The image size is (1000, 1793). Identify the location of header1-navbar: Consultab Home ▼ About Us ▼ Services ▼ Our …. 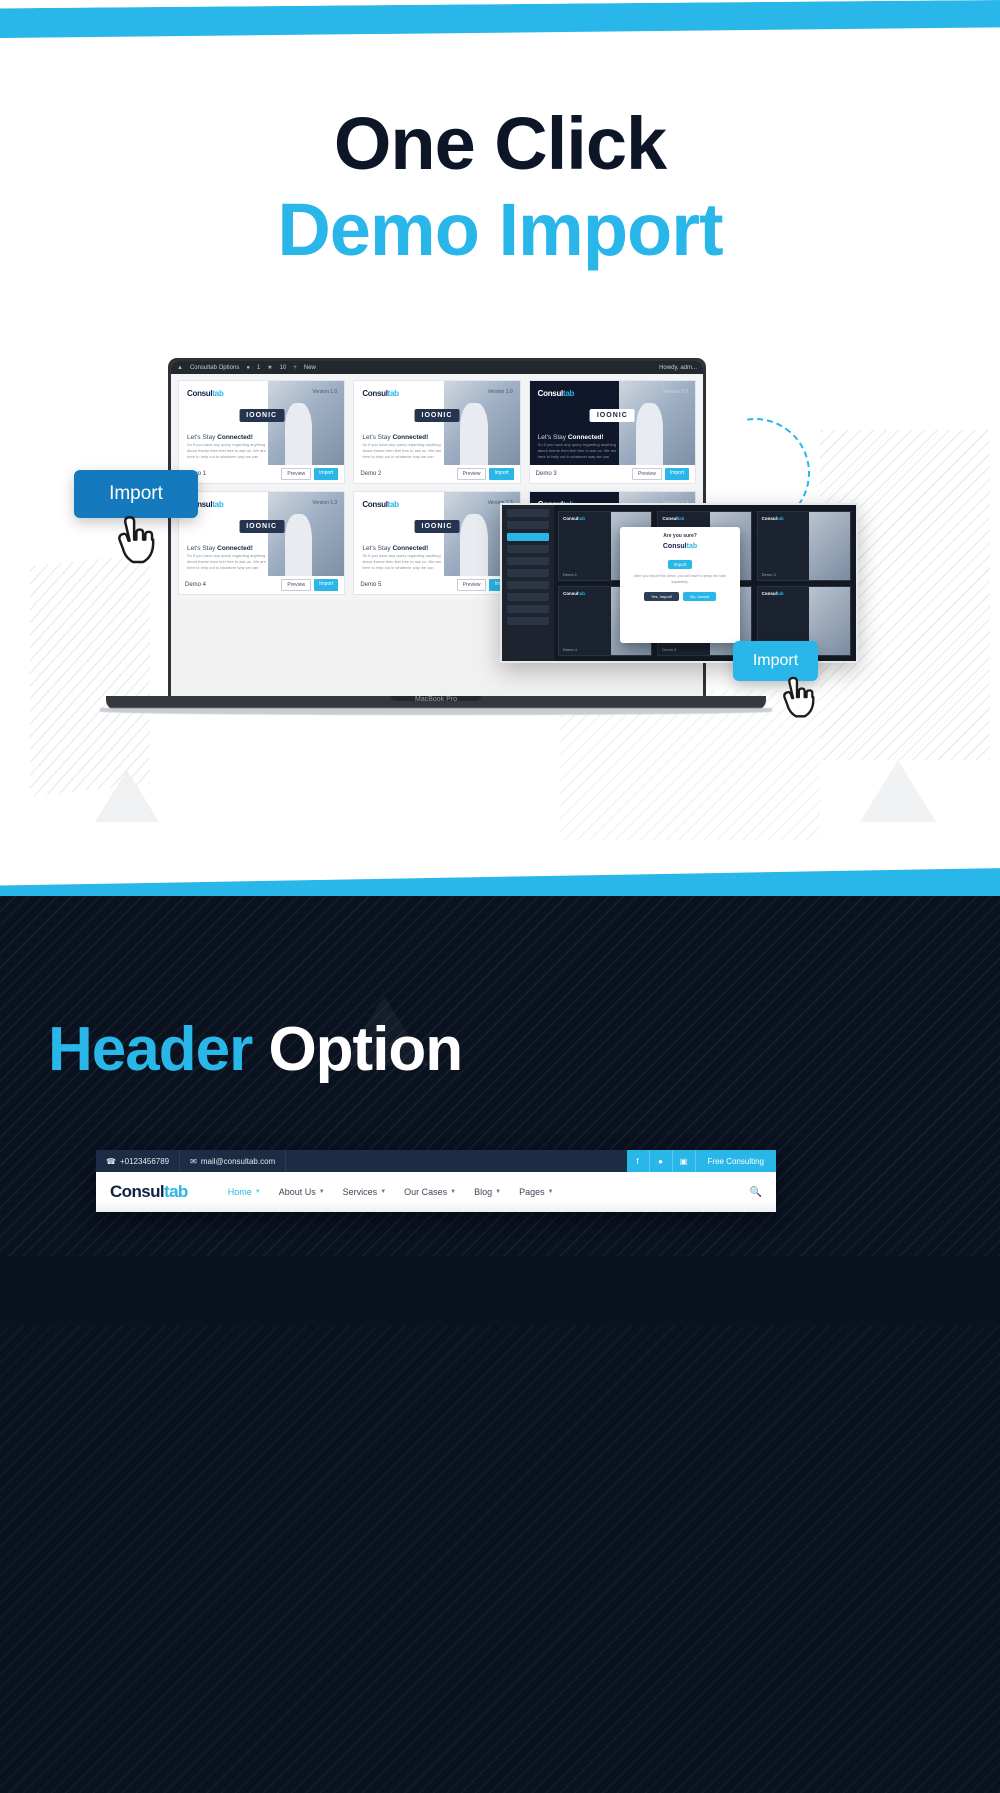
(436, 1192).